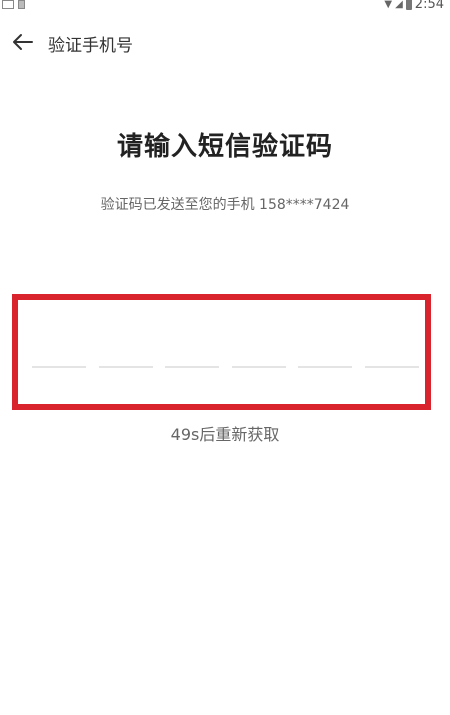  I want to click on status-bar: ▼ ◢ 2:54, so click(225, 7).